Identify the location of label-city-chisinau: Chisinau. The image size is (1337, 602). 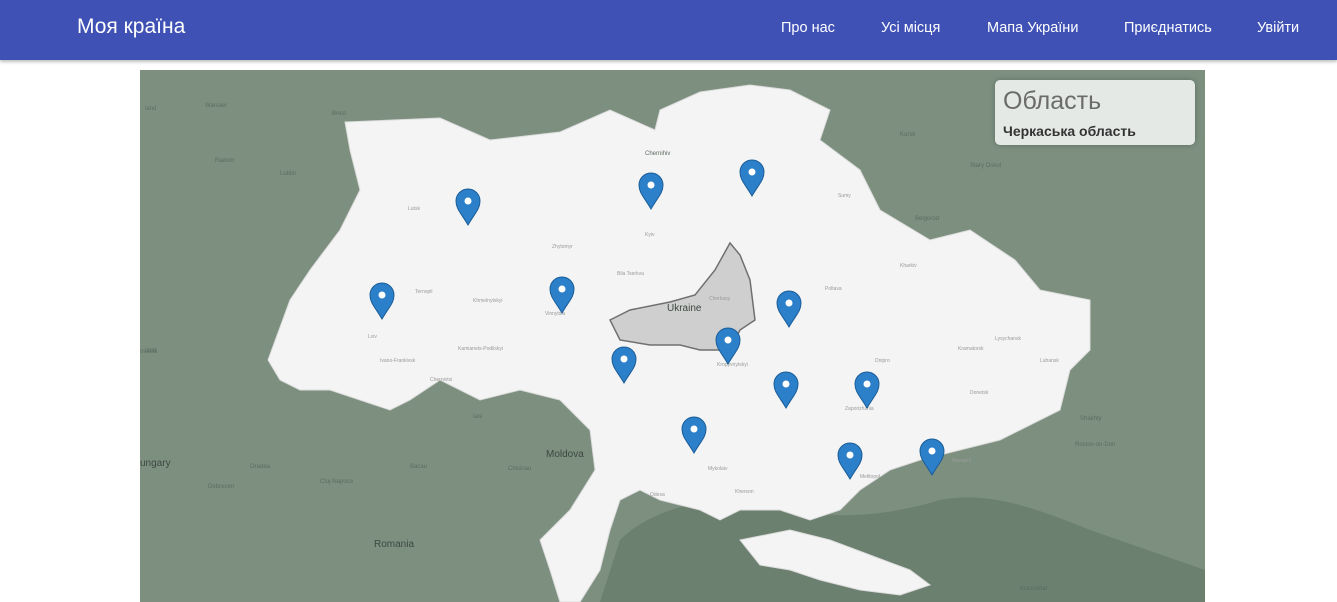
(519, 469).